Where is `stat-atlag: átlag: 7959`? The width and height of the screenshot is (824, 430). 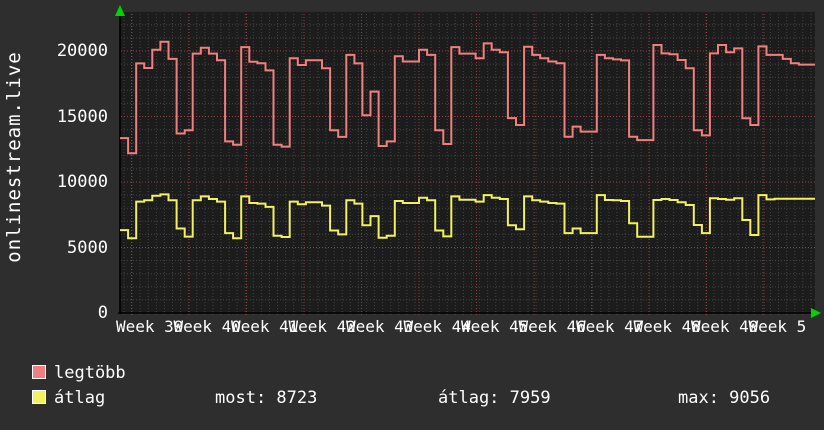 stat-atlag: átlag: 7959 is located at coordinates (494, 398).